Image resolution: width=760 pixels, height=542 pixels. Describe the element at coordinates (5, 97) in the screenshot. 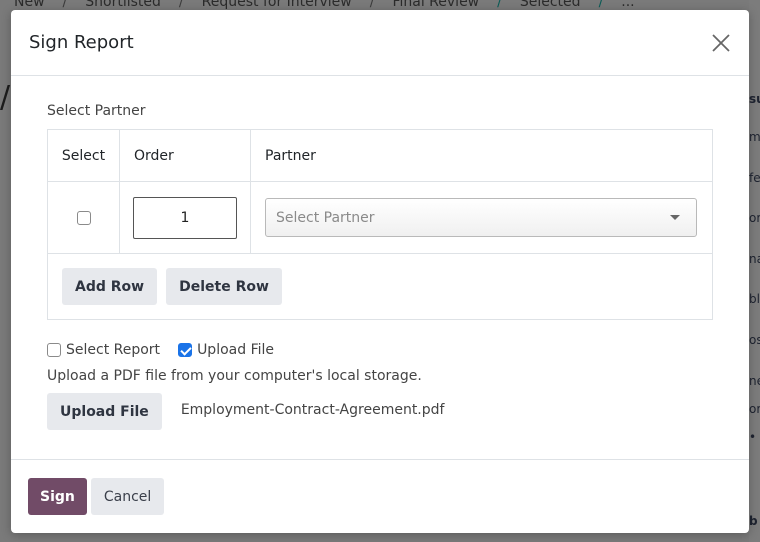

I see `background-slash: /` at that location.